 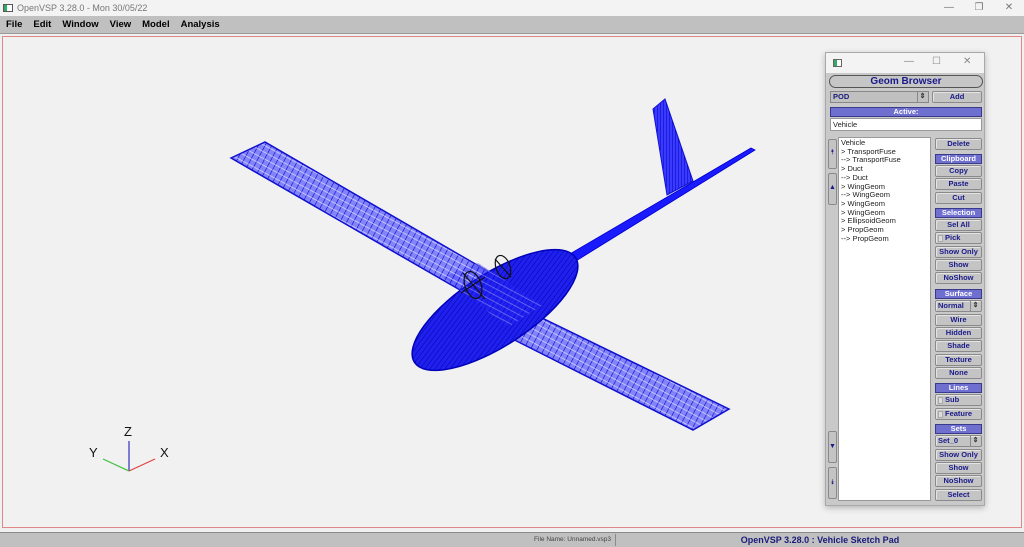 What do you see at coordinates (512, 25) in the screenshot?
I see `menu-bar: File Edit Window View Model Analysis` at bounding box center [512, 25].